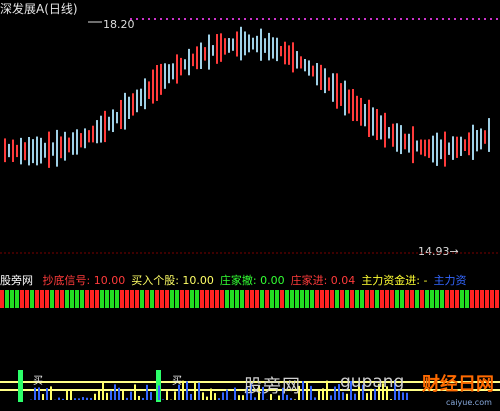 This screenshot has width=500, height=411. Describe the element at coordinates (20, 386) in the screenshot. I see `buy-spike` at that location.